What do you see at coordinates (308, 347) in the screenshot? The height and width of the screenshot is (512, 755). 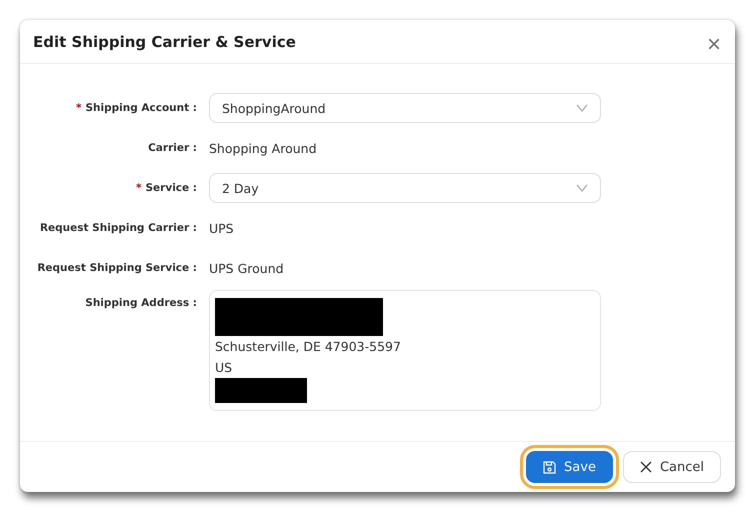 I see `address-line: Schusterville, DE 47903-5597` at bounding box center [308, 347].